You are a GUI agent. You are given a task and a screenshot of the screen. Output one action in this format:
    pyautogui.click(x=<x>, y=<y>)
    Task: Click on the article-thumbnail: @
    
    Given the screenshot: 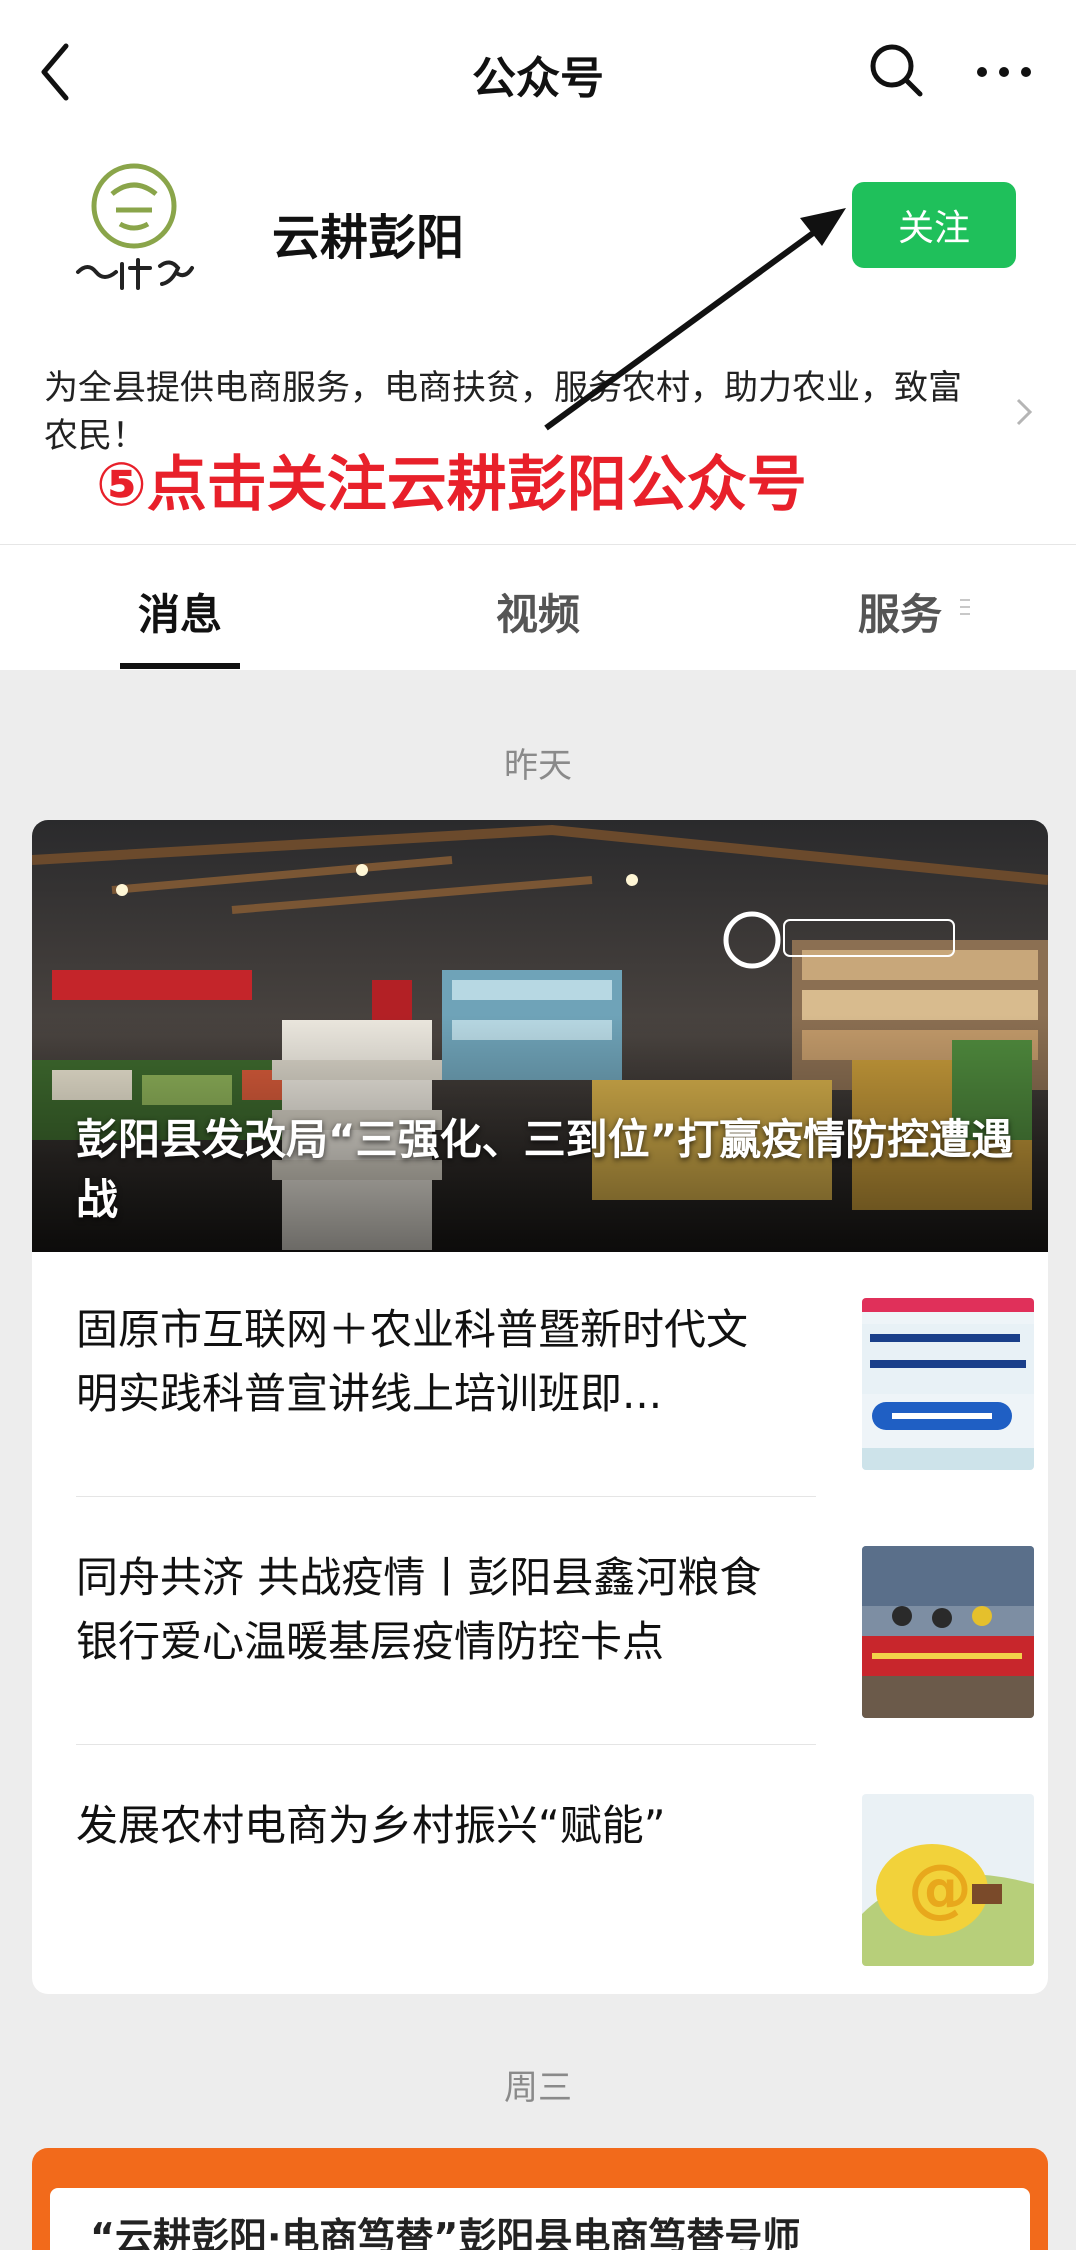 What is the action you would take?
    pyautogui.click(x=948, y=1880)
    